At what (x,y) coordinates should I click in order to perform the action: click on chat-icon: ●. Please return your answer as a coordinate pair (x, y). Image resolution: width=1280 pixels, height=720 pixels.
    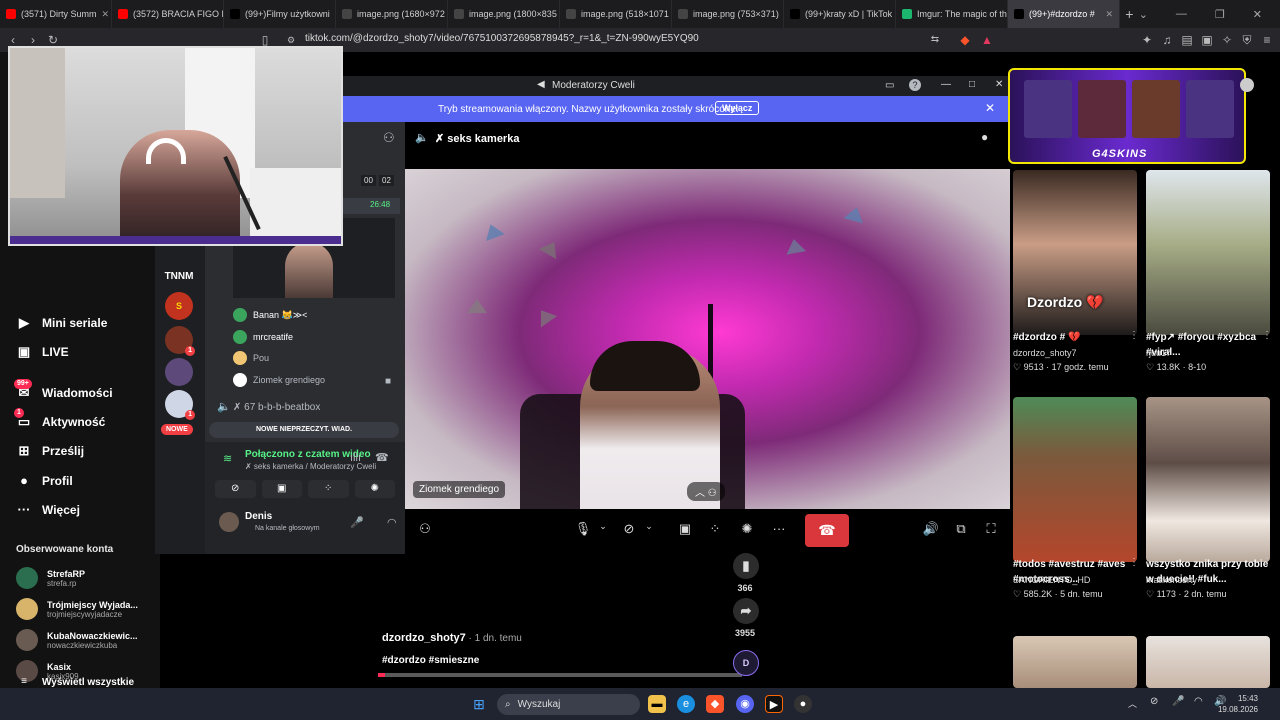
    Looking at the image, I should click on (984, 137).